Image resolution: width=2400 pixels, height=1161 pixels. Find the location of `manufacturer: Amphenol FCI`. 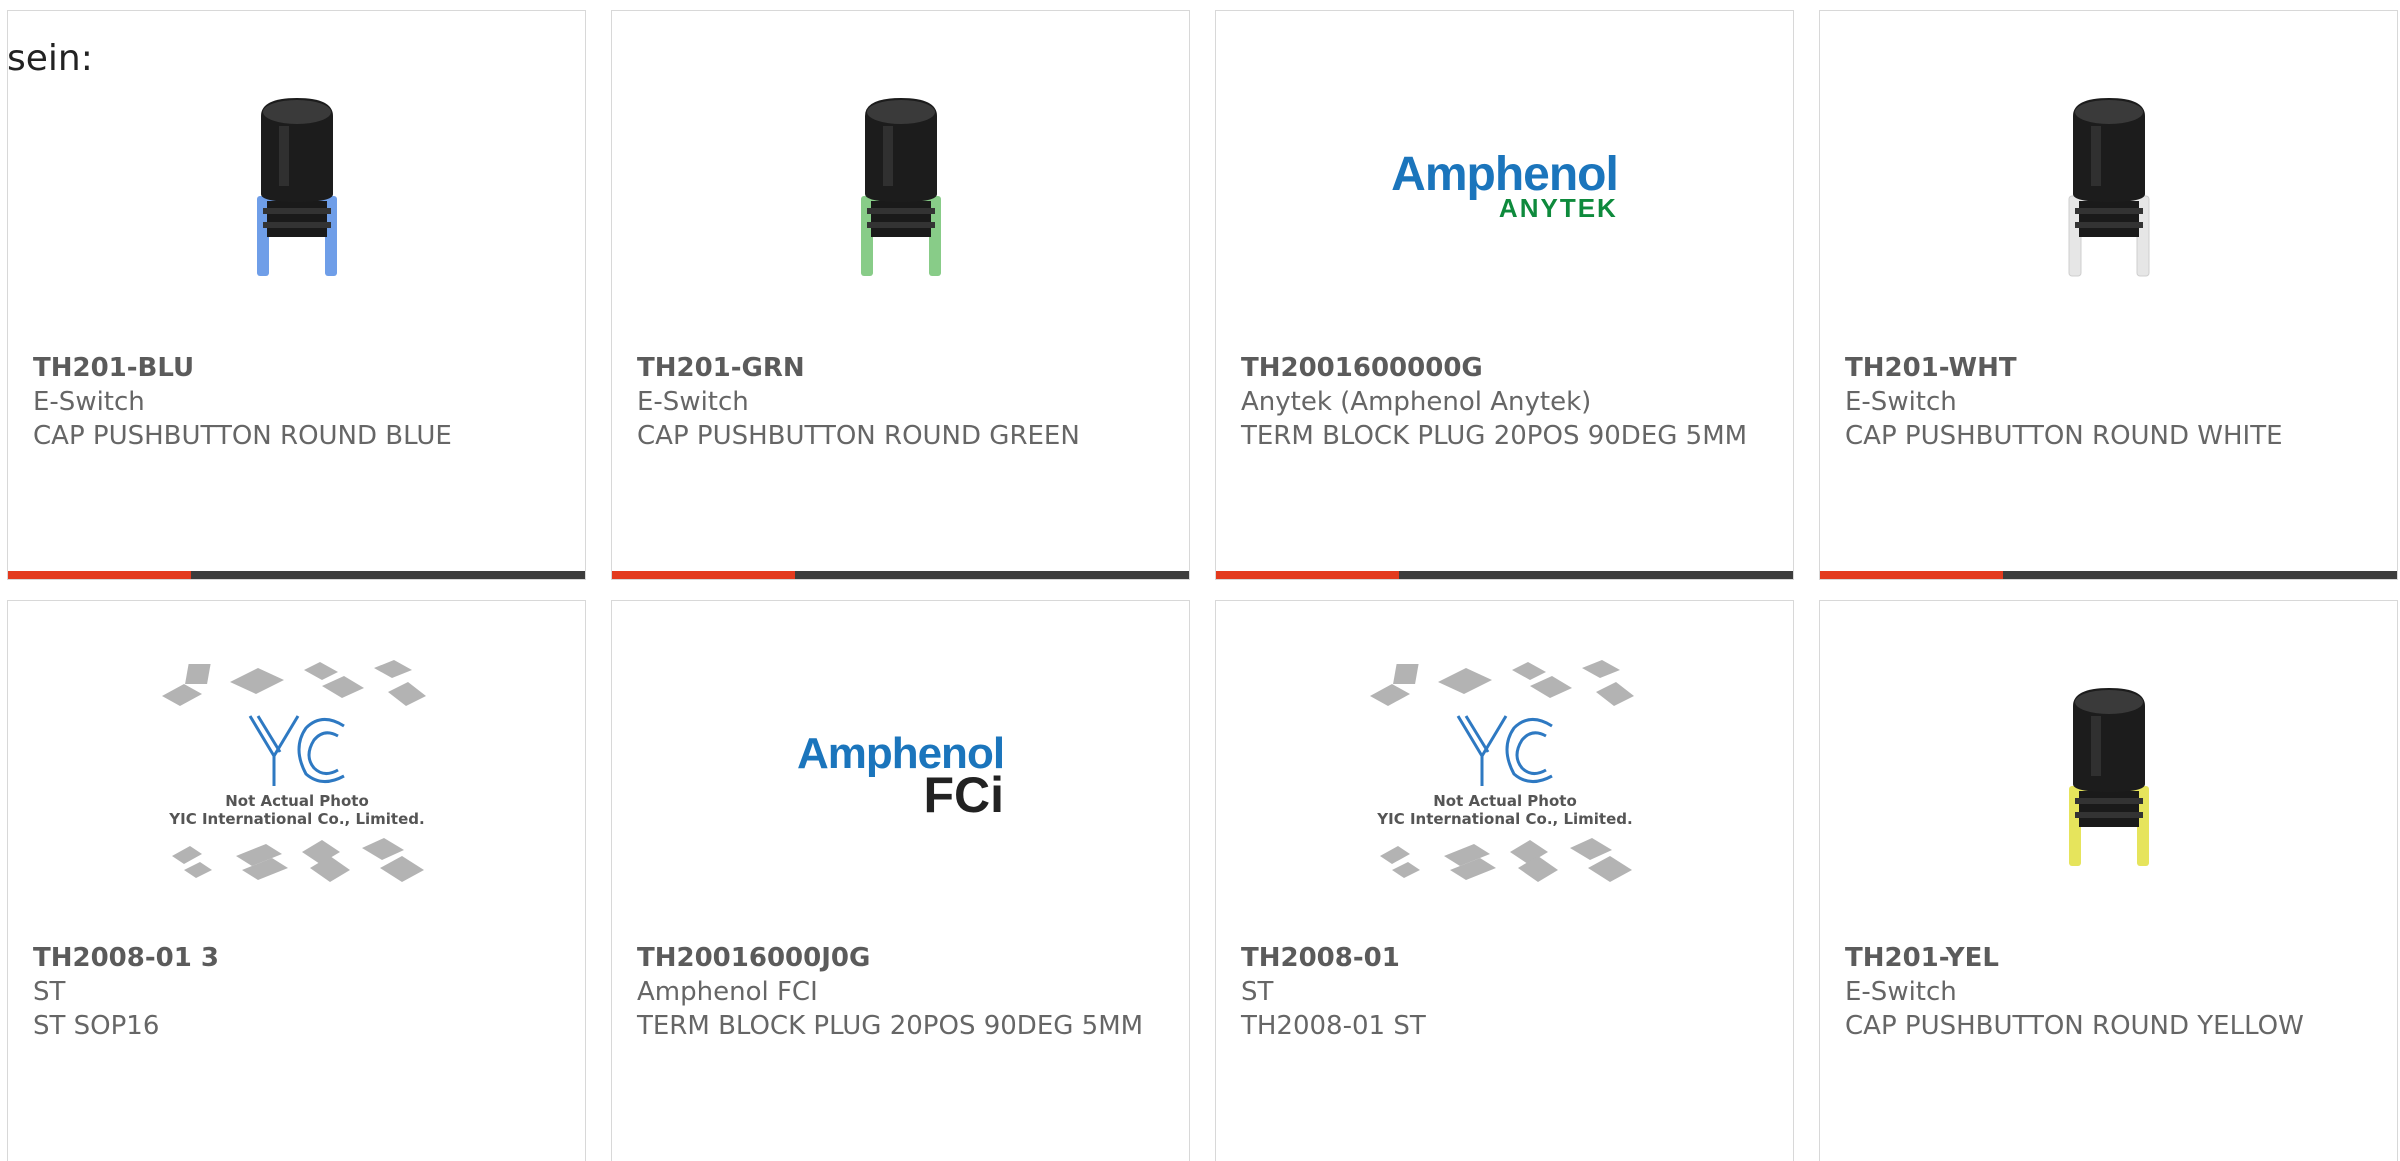

manufacturer: Amphenol FCI is located at coordinates (727, 992).